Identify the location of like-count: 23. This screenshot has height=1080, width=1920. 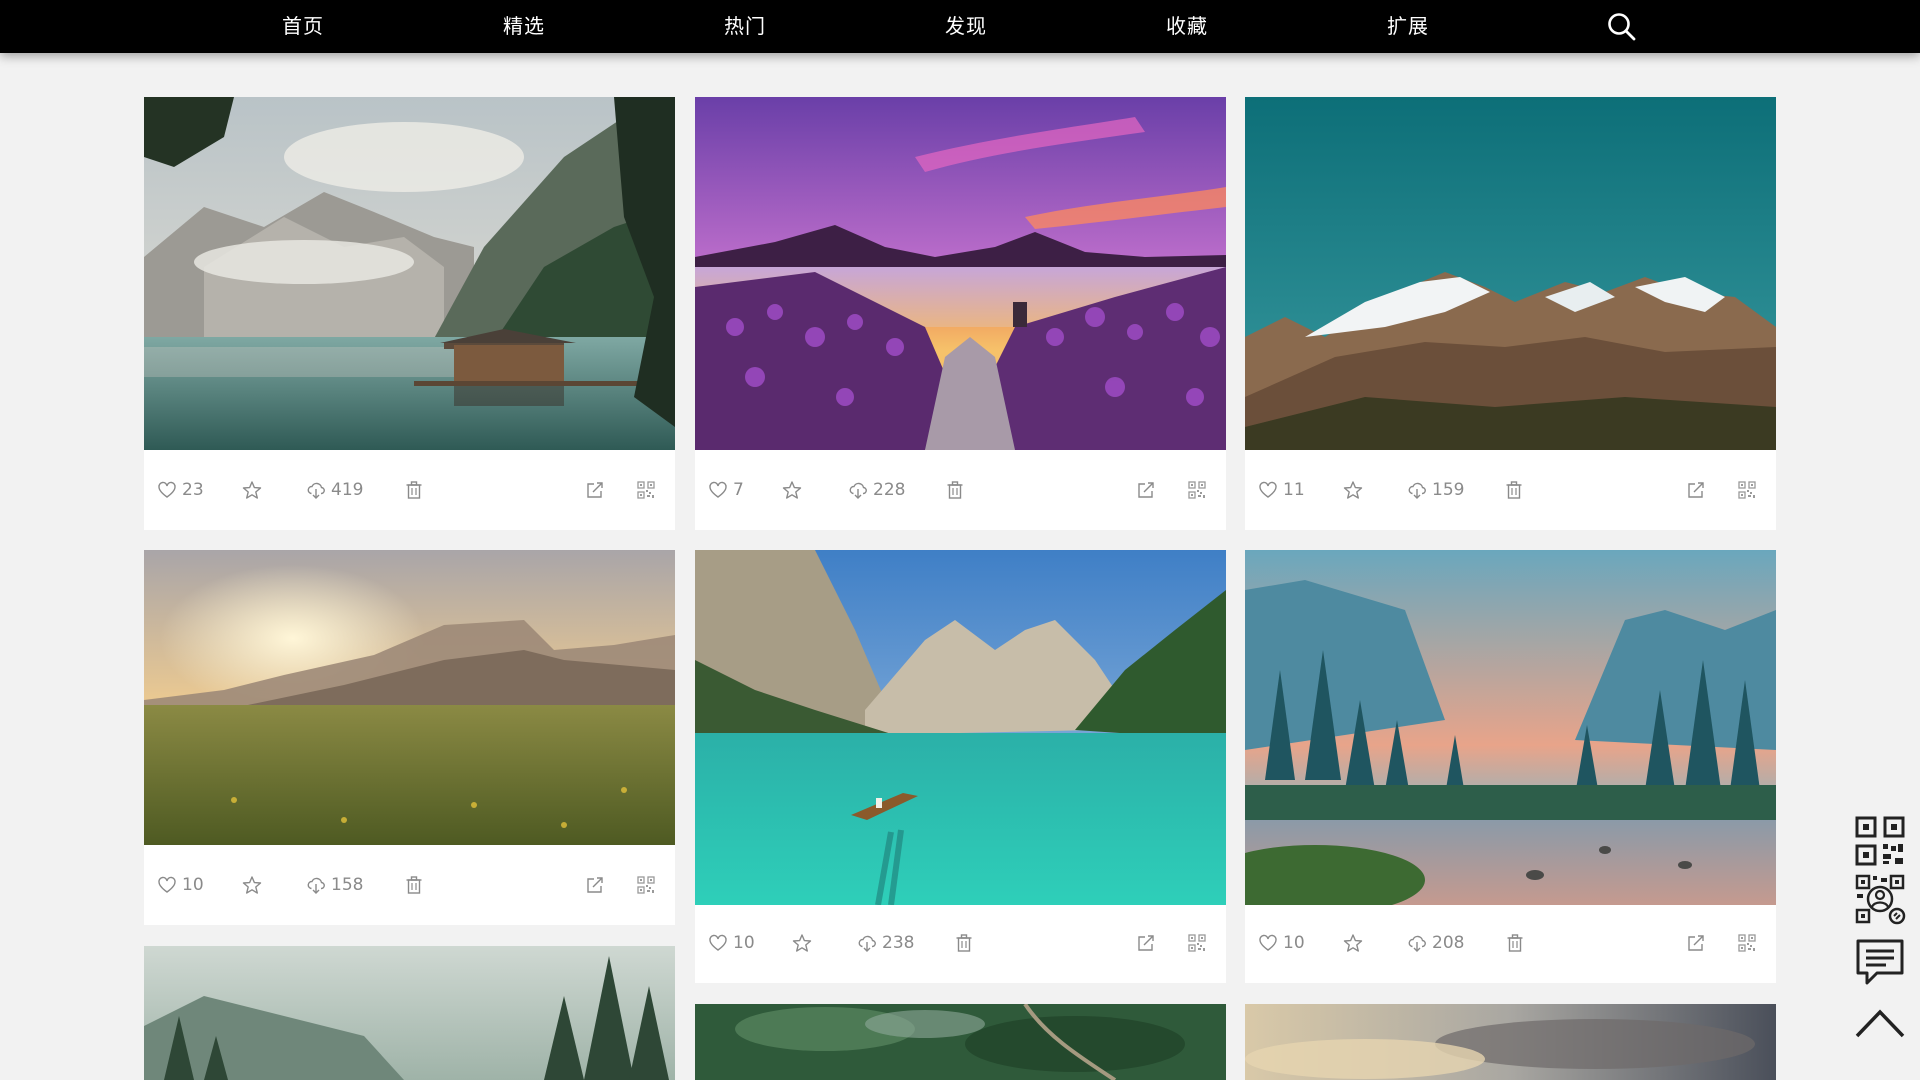
(193, 490).